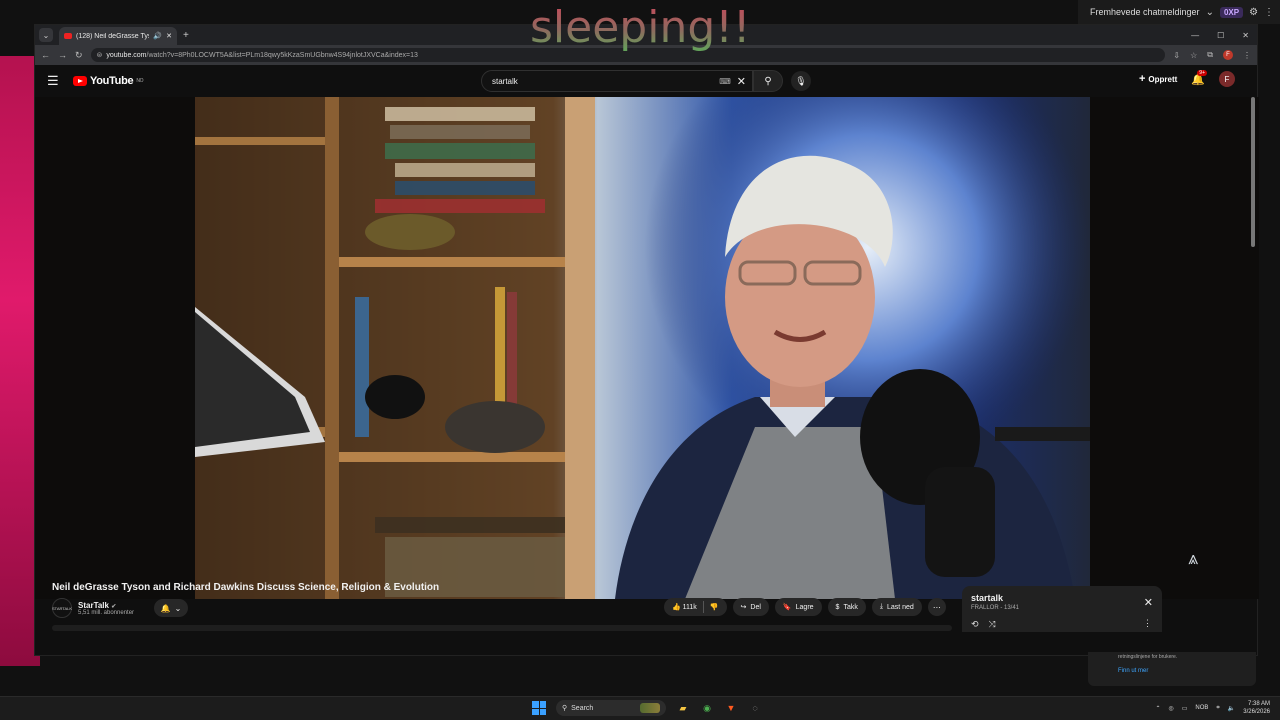 The width and height of the screenshot is (1280, 720). I want to click on shuffle-icon: ⤨, so click(992, 624).